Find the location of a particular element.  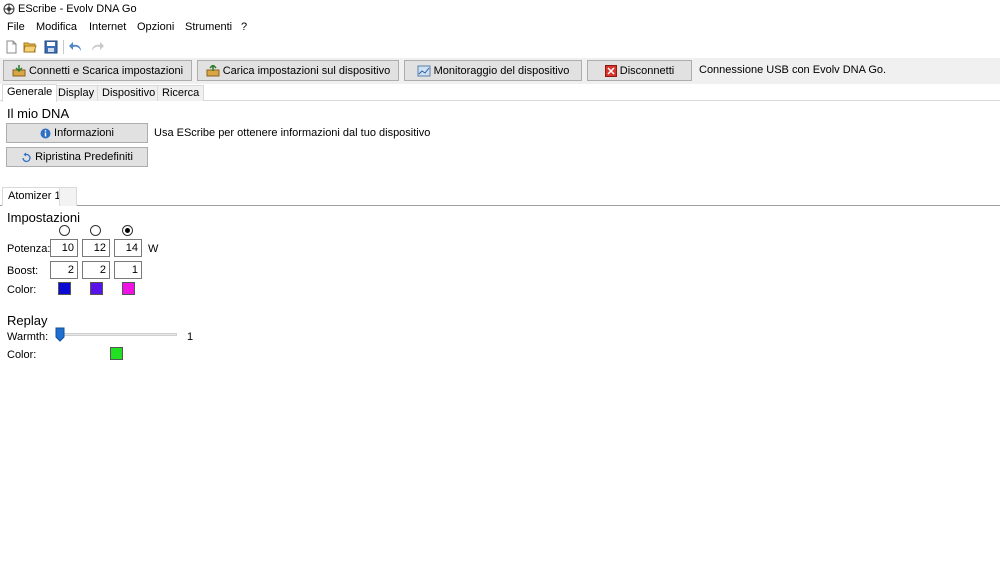

info-button: Informazioni is located at coordinates (77, 133).